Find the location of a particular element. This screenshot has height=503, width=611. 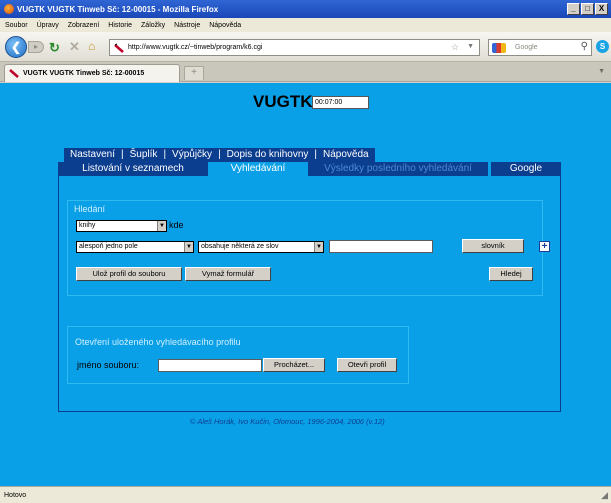

window-controls: _ □ X is located at coordinates (587, 9).